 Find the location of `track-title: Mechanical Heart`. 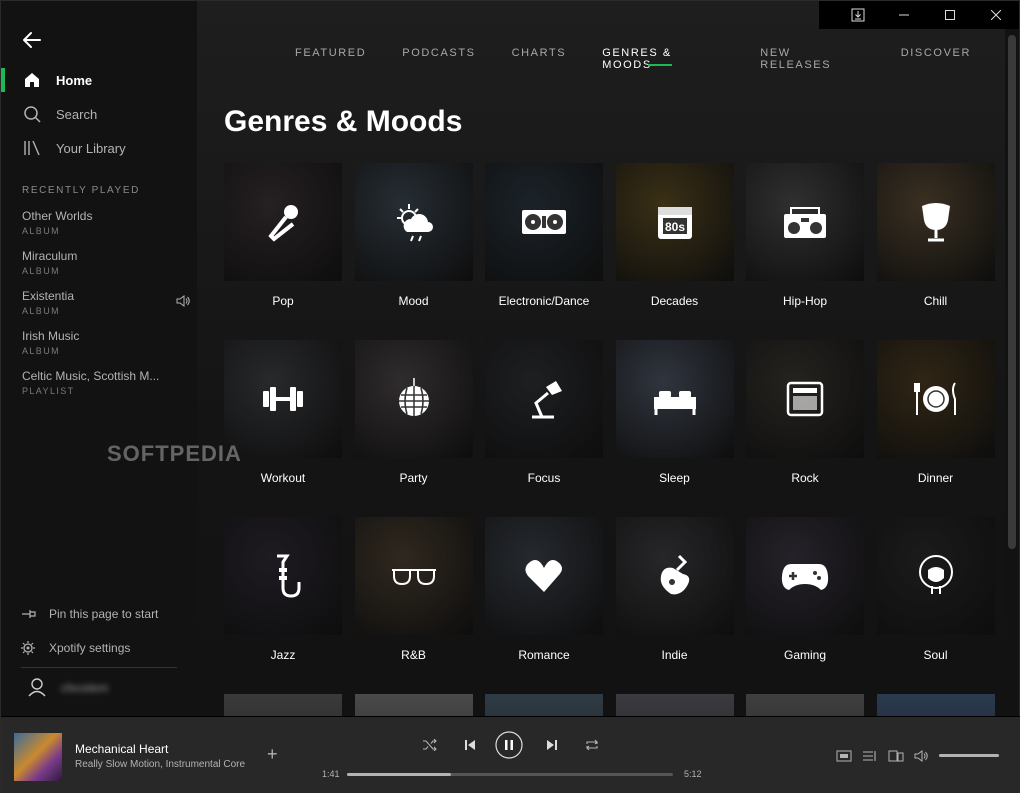

track-title: Mechanical Heart is located at coordinates (121, 749).